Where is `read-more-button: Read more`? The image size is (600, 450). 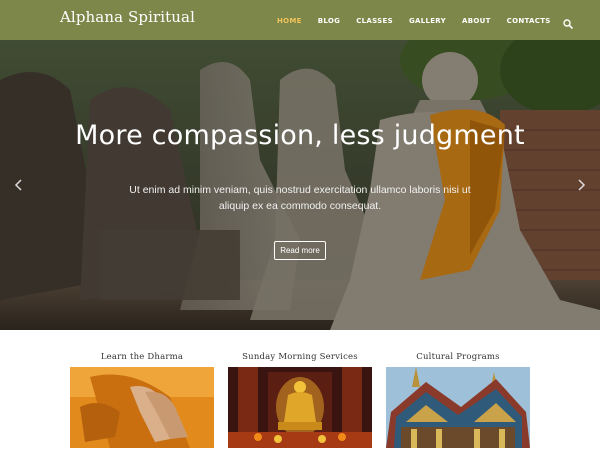 read-more-button: Read more is located at coordinates (300, 250).